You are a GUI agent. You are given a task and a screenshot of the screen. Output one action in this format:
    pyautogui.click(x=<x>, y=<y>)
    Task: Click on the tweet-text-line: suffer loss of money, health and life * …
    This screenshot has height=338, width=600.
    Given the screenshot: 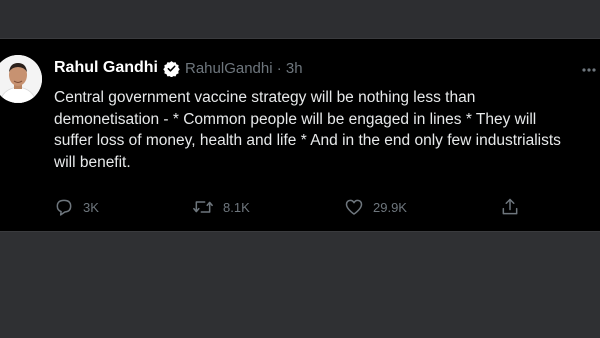 What is the action you would take?
    pyautogui.click(x=307, y=140)
    